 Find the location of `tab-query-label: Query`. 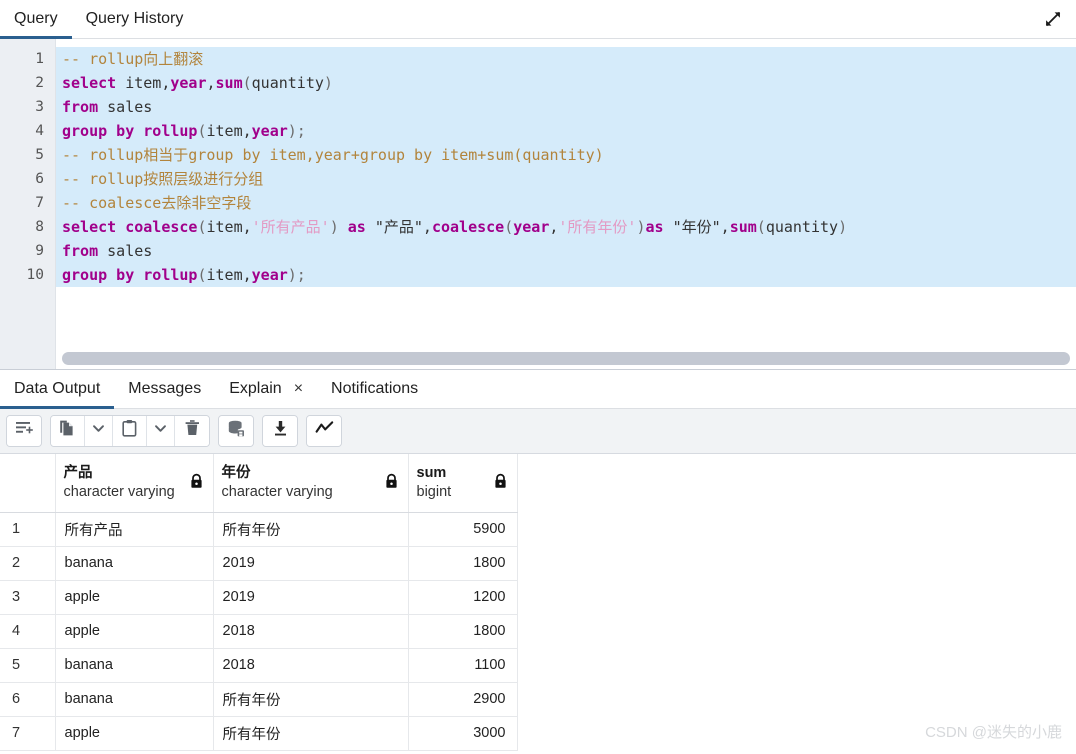

tab-query-label: Query is located at coordinates (36, 18).